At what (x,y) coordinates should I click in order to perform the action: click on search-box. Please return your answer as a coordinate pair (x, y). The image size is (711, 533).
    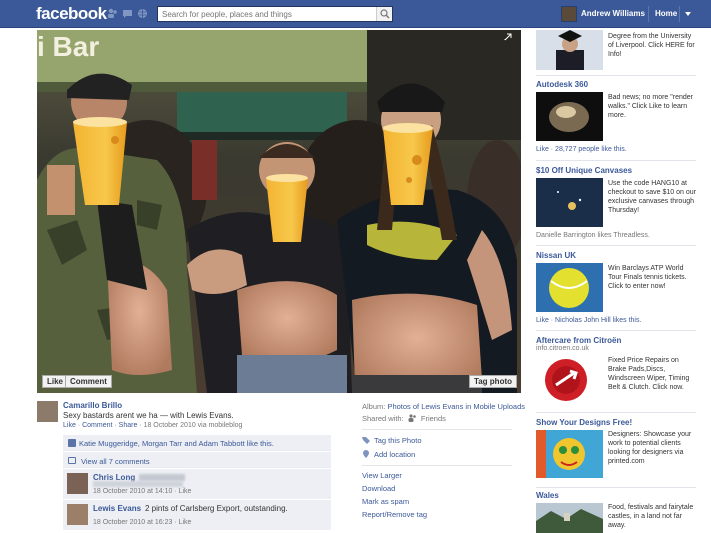
    Looking at the image, I should click on (275, 14).